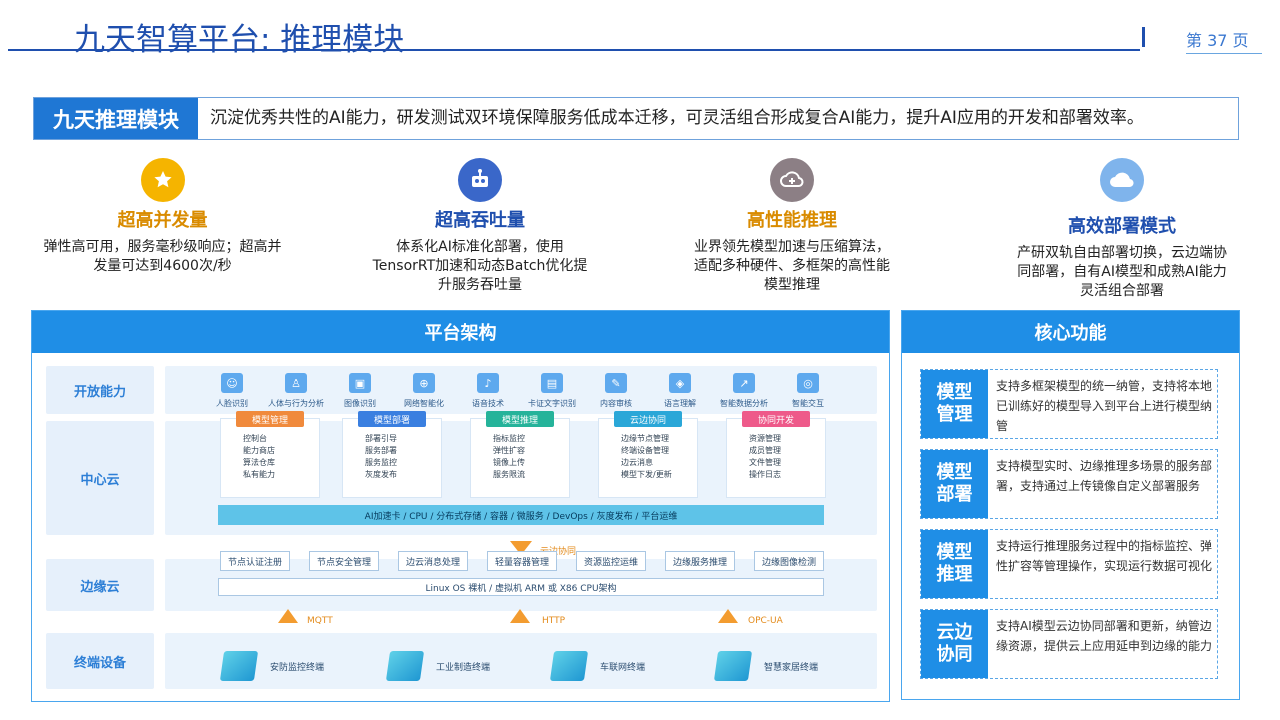  What do you see at coordinates (700, 561) in the screenshot?
I see `edge-feature: 边缘服务推理` at bounding box center [700, 561].